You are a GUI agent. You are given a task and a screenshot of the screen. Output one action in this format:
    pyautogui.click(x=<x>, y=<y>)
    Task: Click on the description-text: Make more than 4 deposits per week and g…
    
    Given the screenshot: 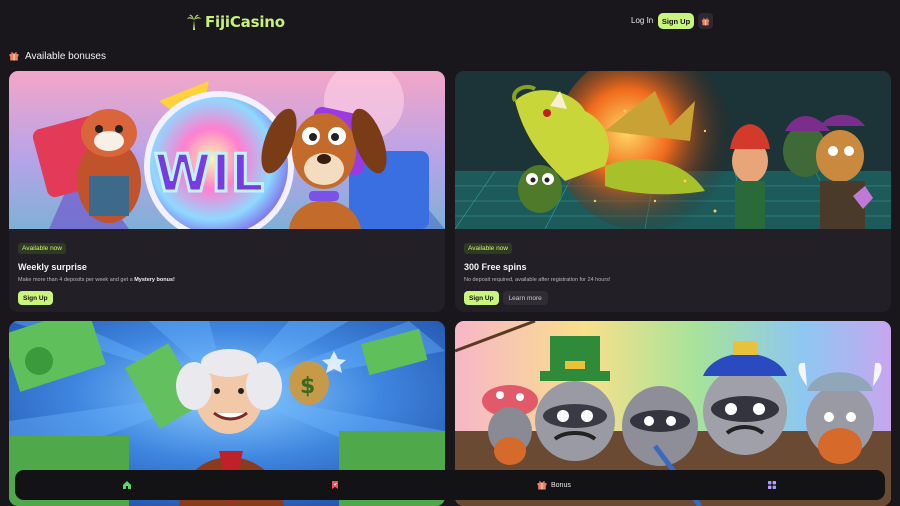 What is the action you would take?
    pyautogui.click(x=76, y=280)
    